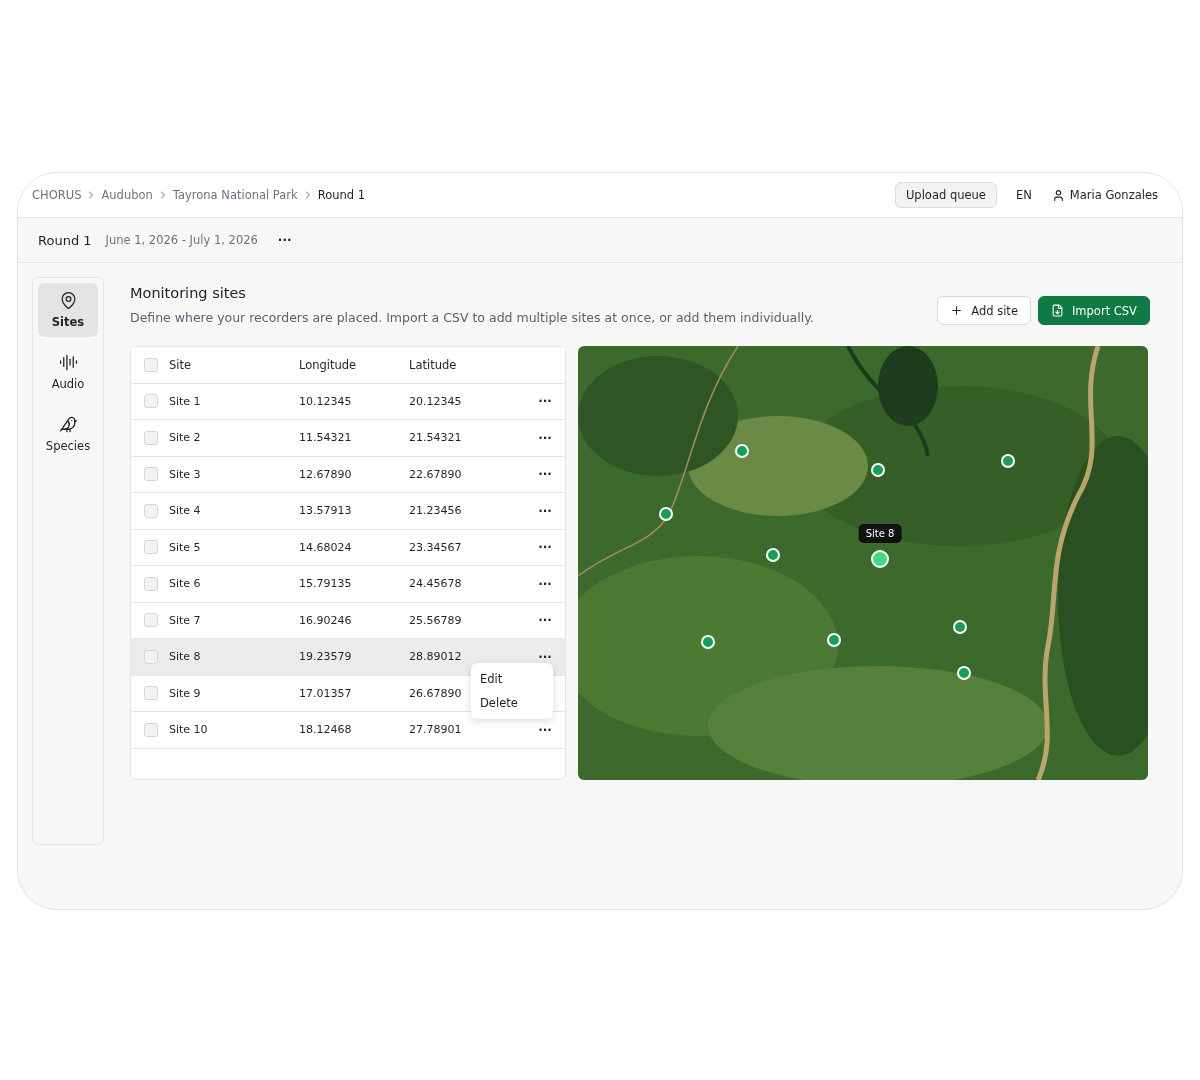  What do you see at coordinates (436, 730) in the screenshot?
I see `table-cell-text: 27.78901` at bounding box center [436, 730].